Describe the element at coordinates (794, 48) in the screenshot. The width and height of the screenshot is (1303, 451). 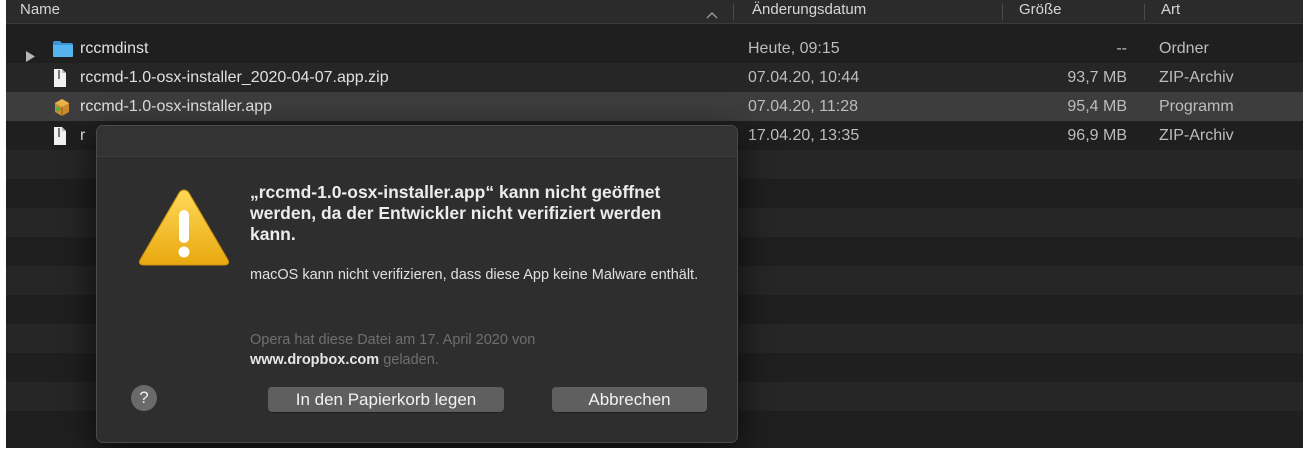
I see `file-date: Heute, 09:15` at that location.